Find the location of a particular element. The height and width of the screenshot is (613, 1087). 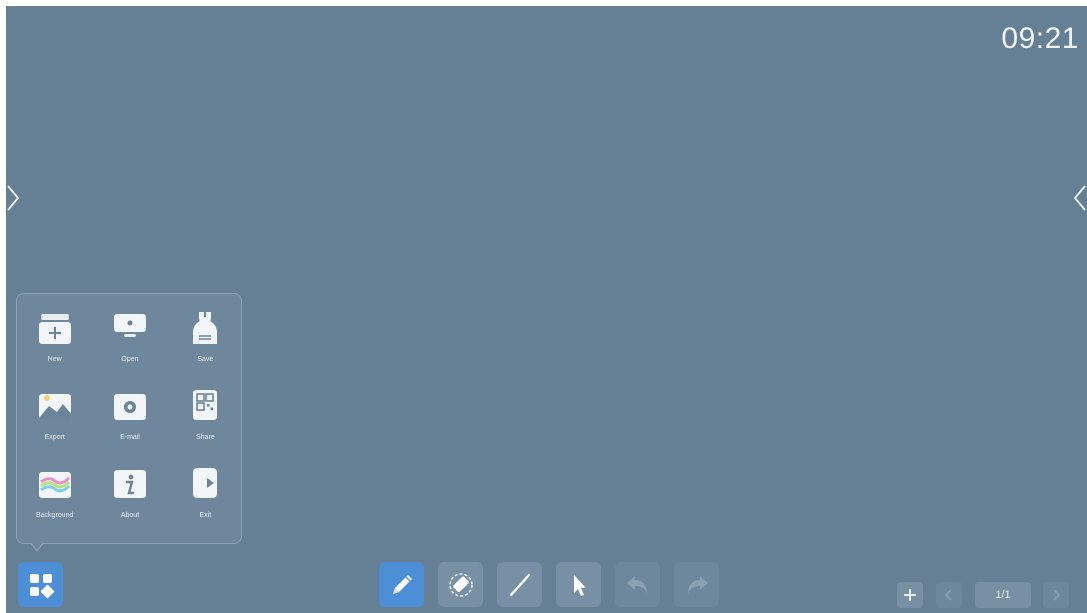

menu-item-label: E-mail is located at coordinates (130, 437).